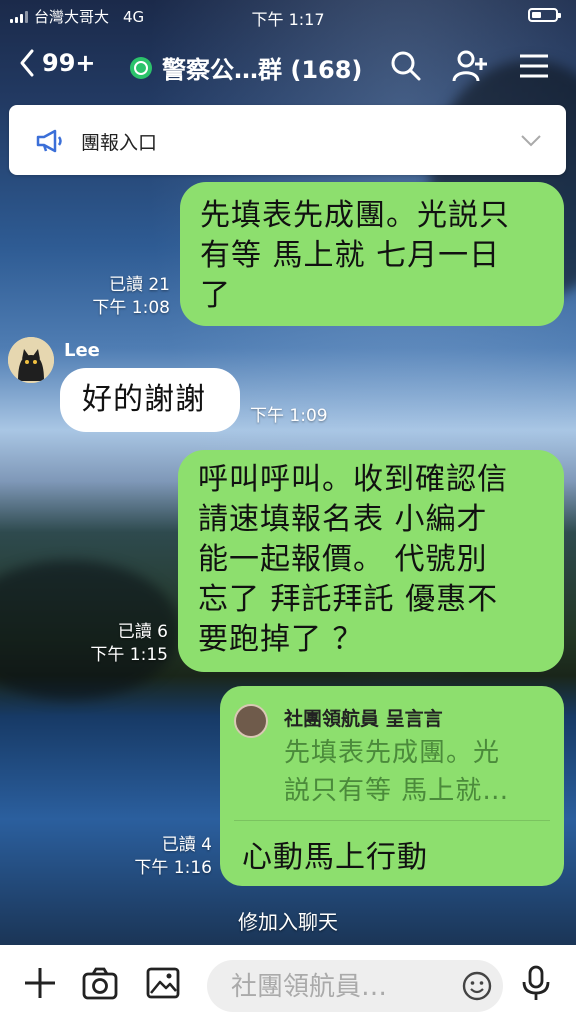  I want to click on chevron-left-icon, so click(27, 63).